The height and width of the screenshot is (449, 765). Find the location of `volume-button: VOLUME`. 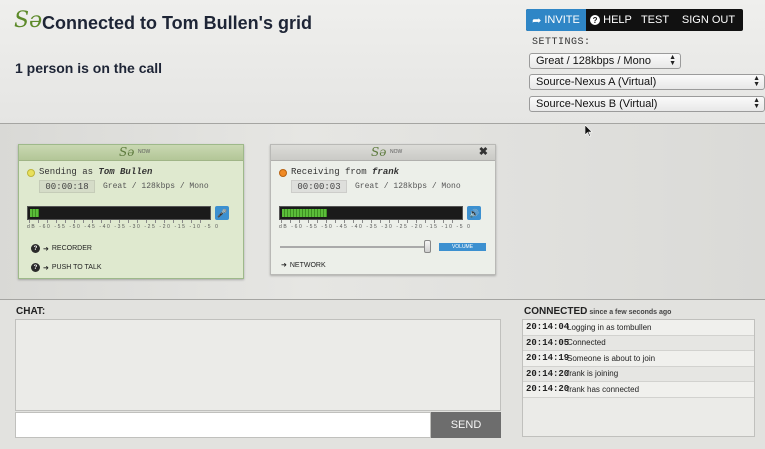

volume-button: VOLUME is located at coordinates (462, 247).